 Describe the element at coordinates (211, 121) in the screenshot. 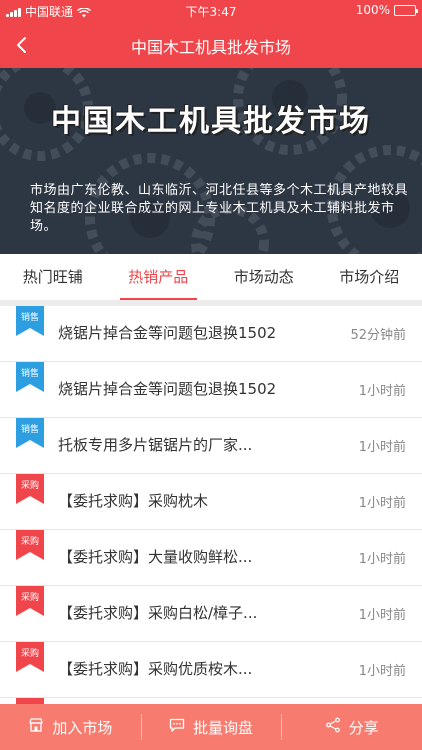

I see `banner-headline: 中国木工机具批发市场` at that location.